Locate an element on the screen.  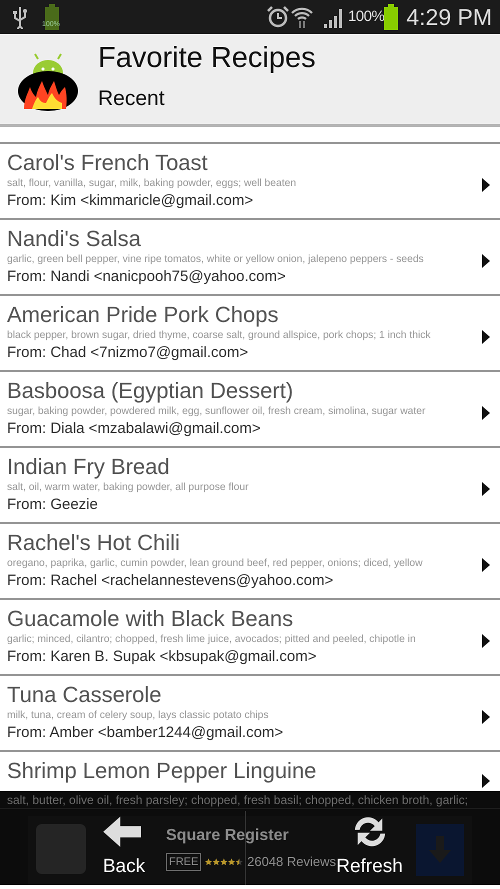
battery-icon is located at coordinates (391, 17).